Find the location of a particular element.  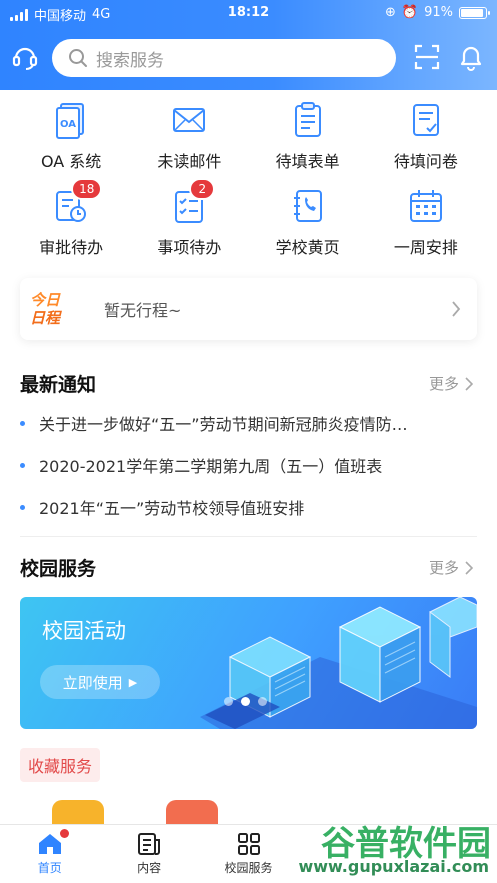

grid-item-oa: OA OA 系统 is located at coordinates (71, 136).